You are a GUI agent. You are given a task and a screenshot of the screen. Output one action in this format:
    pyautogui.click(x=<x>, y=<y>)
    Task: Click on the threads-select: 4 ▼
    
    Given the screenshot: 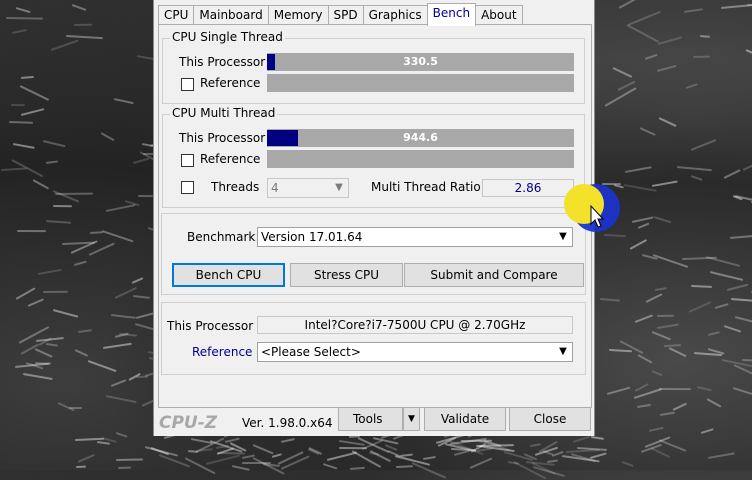 What is the action you would take?
    pyautogui.click(x=308, y=188)
    